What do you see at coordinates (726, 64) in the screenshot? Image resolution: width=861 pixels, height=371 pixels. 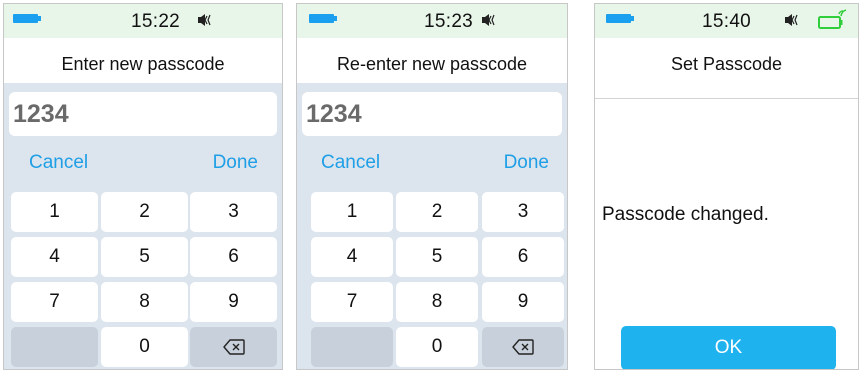 I see `page-title: Set Passcode` at bounding box center [726, 64].